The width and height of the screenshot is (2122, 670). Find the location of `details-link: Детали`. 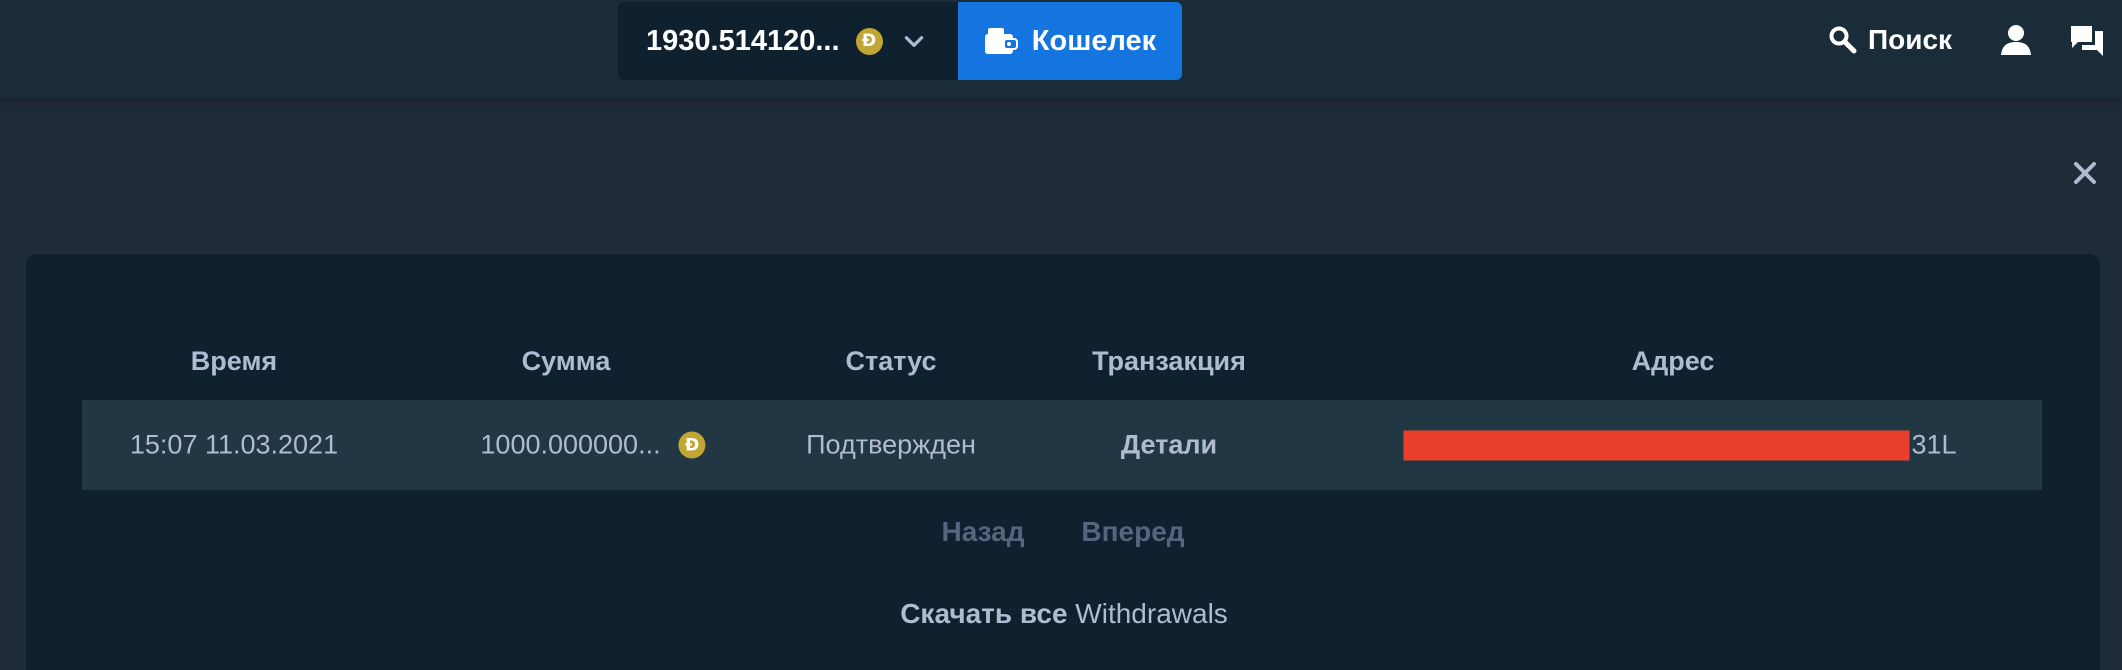

details-link: Детали is located at coordinates (1169, 445).